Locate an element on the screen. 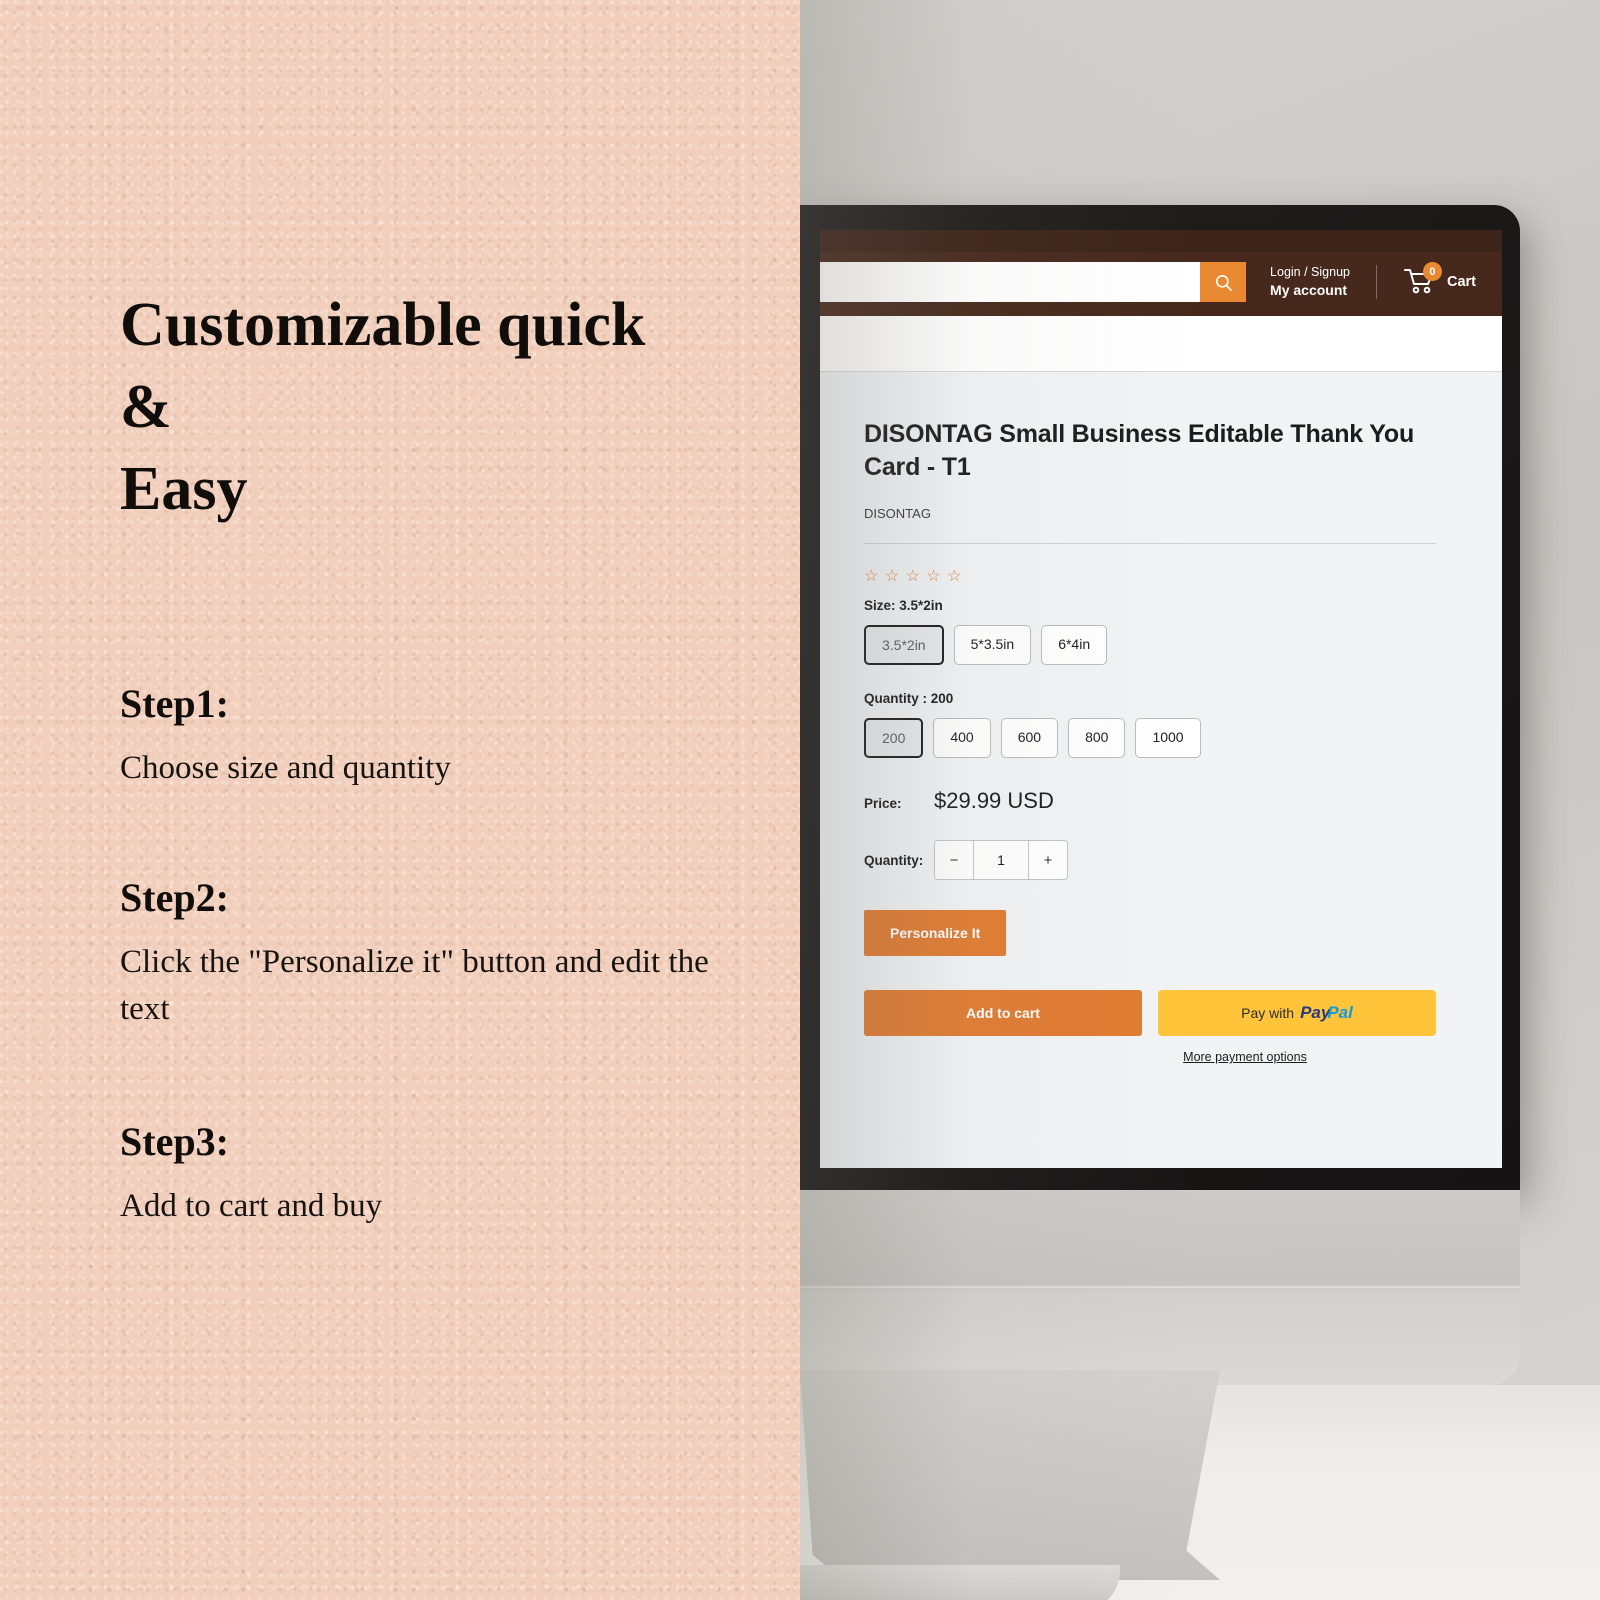 The height and width of the screenshot is (1600, 1600). search-icon is located at coordinates (1223, 282).